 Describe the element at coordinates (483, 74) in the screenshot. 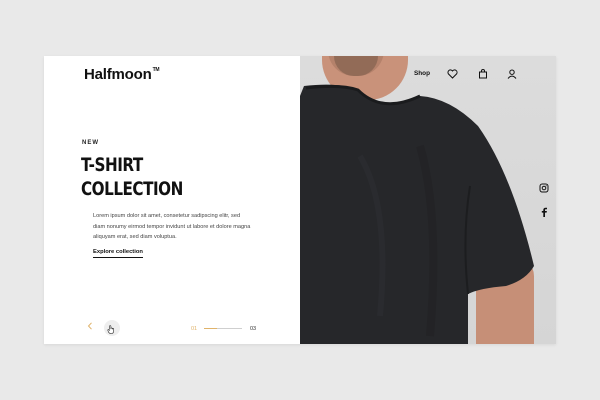

I see `bag-icon` at that location.